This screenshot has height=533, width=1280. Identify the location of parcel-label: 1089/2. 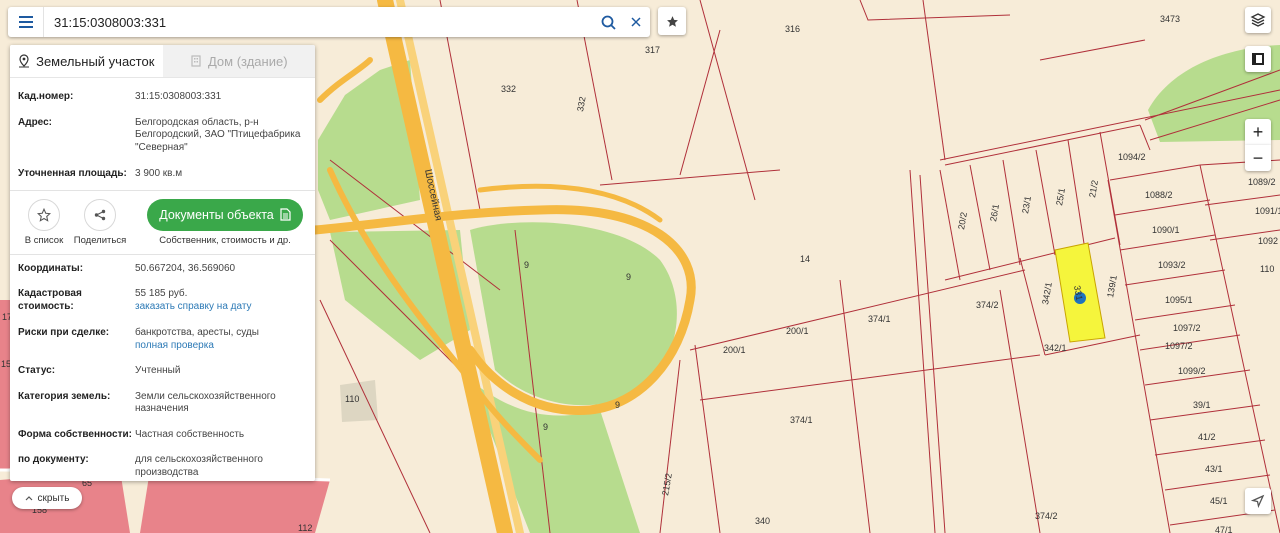
(1262, 182).